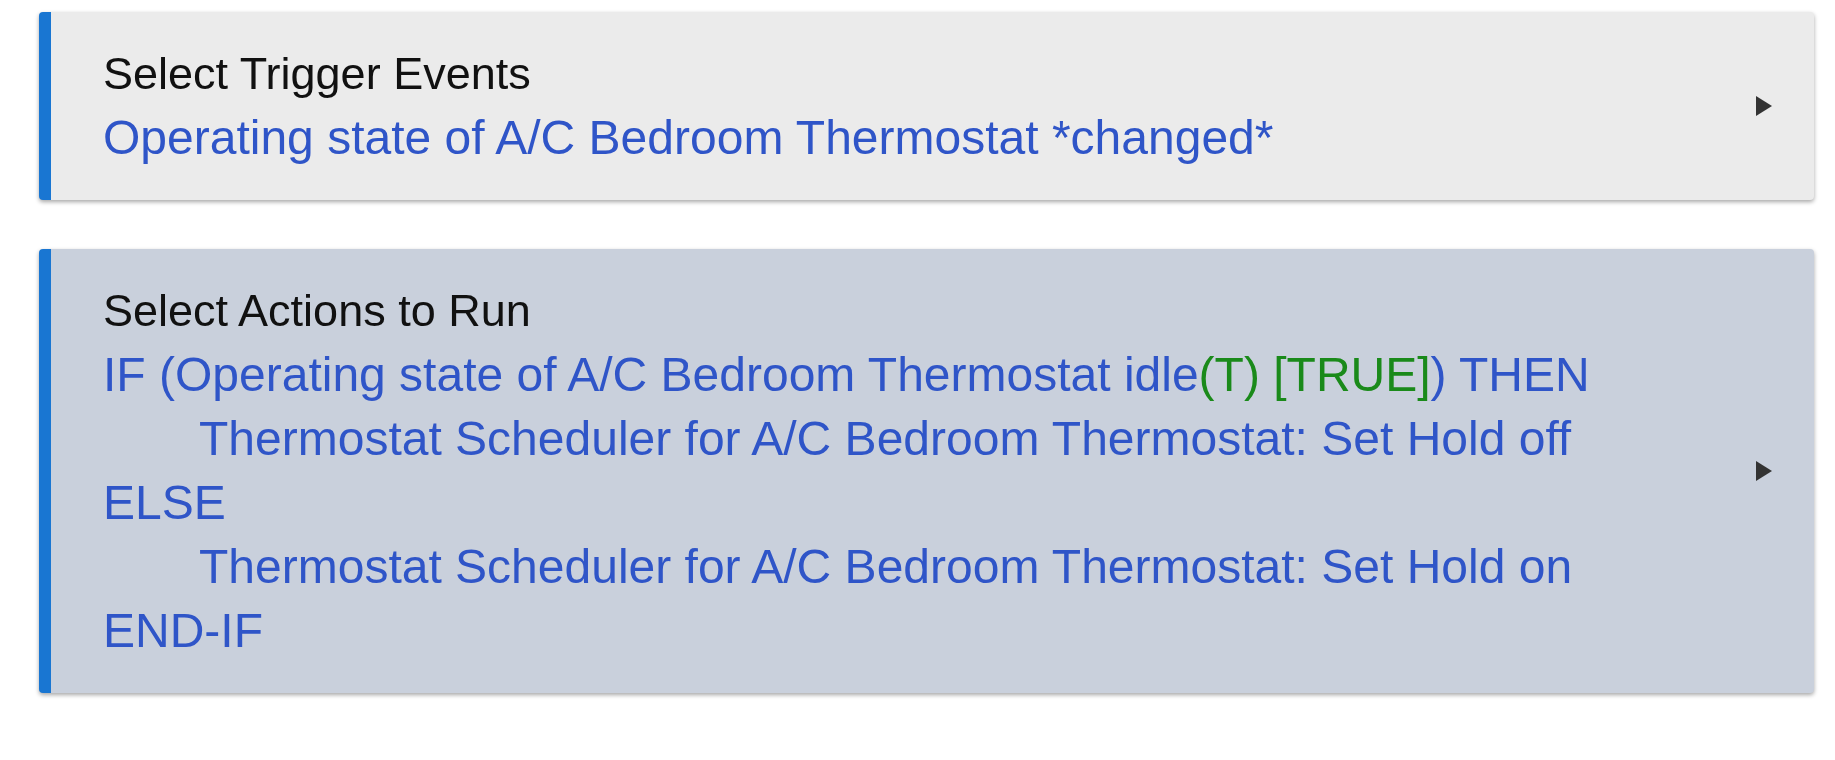 The height and width of the screenshot is (760, 1835). Describe the element at coordinates (317, 311) in the screenshot. I see `section-title: Select Actions to Run` at that location.